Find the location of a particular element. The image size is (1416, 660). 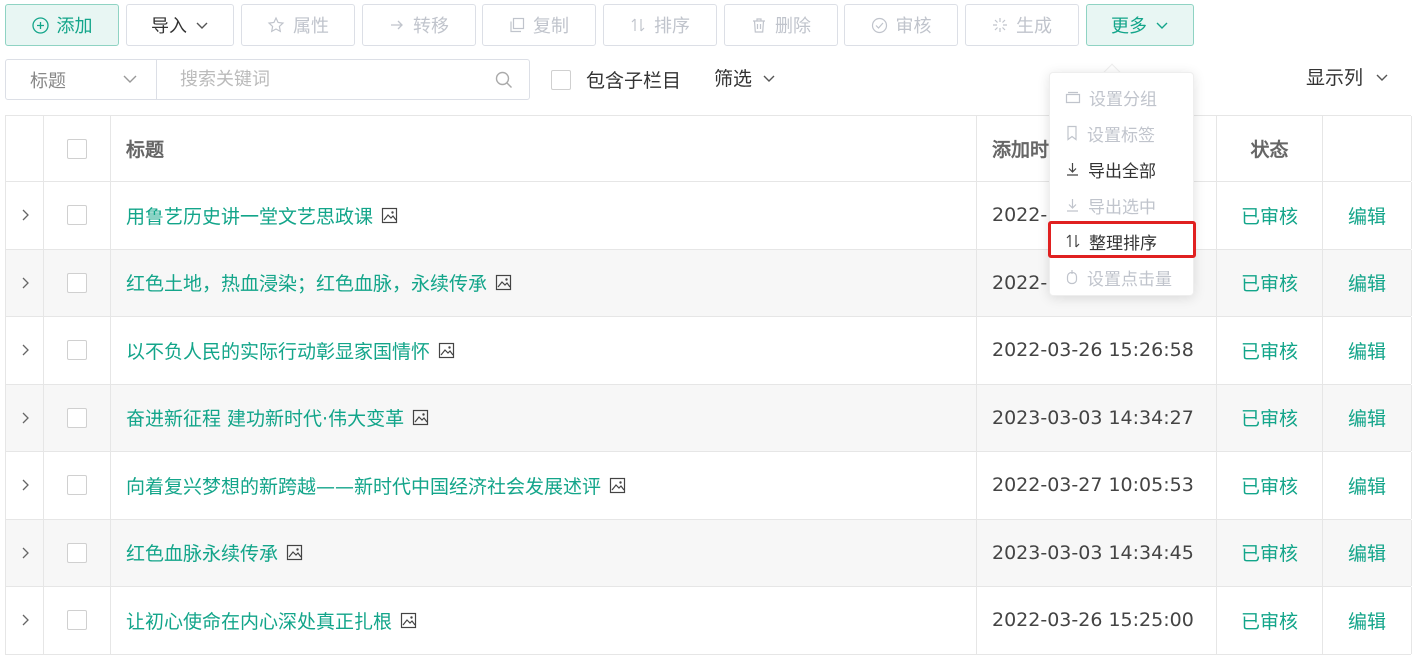

menu-item-label: 设置点击量 is located at coordinates (1129, 279).